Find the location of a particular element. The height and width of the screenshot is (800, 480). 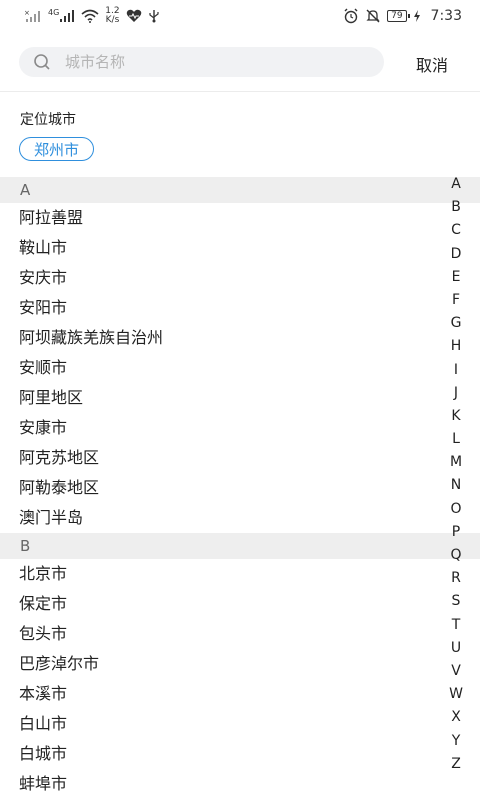

status-left: × 4G 1.2 K/s is located at coordinates (92, 16).